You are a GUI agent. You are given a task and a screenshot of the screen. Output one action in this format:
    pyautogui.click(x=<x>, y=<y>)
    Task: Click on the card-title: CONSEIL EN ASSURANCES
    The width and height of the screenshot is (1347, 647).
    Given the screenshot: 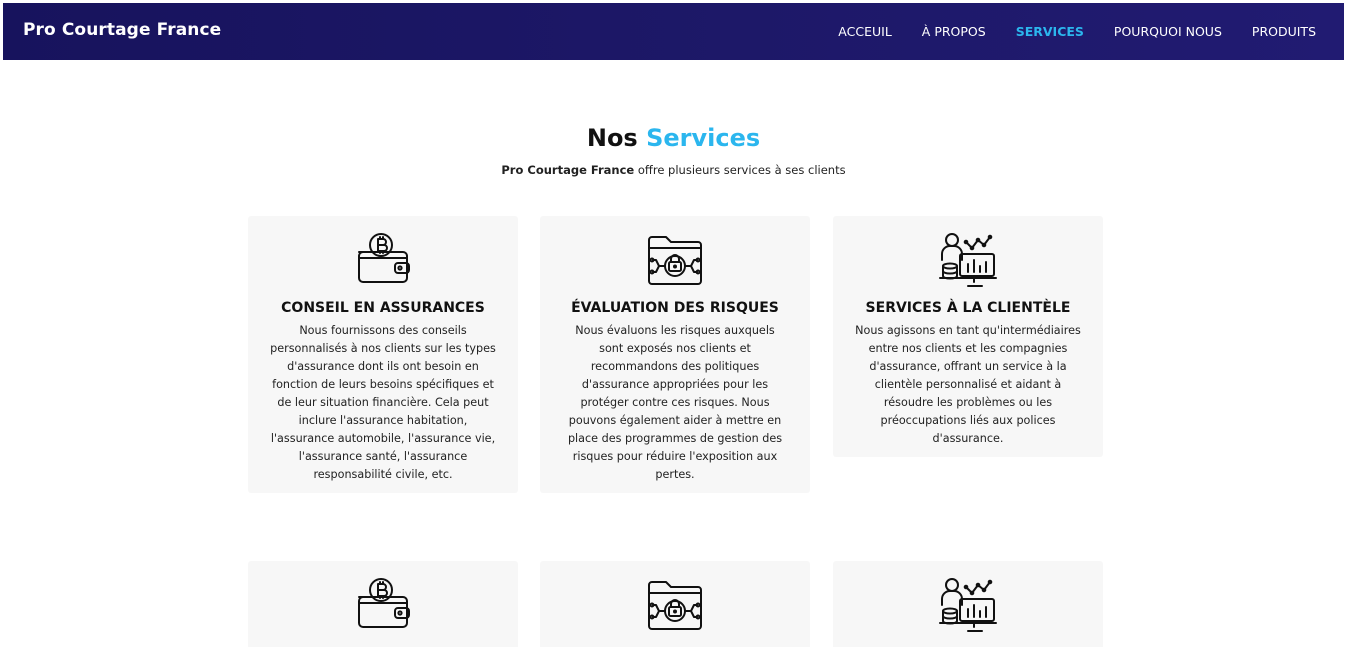 What is the action you would take?
    pyautogui.click(x=383, y=308)
    